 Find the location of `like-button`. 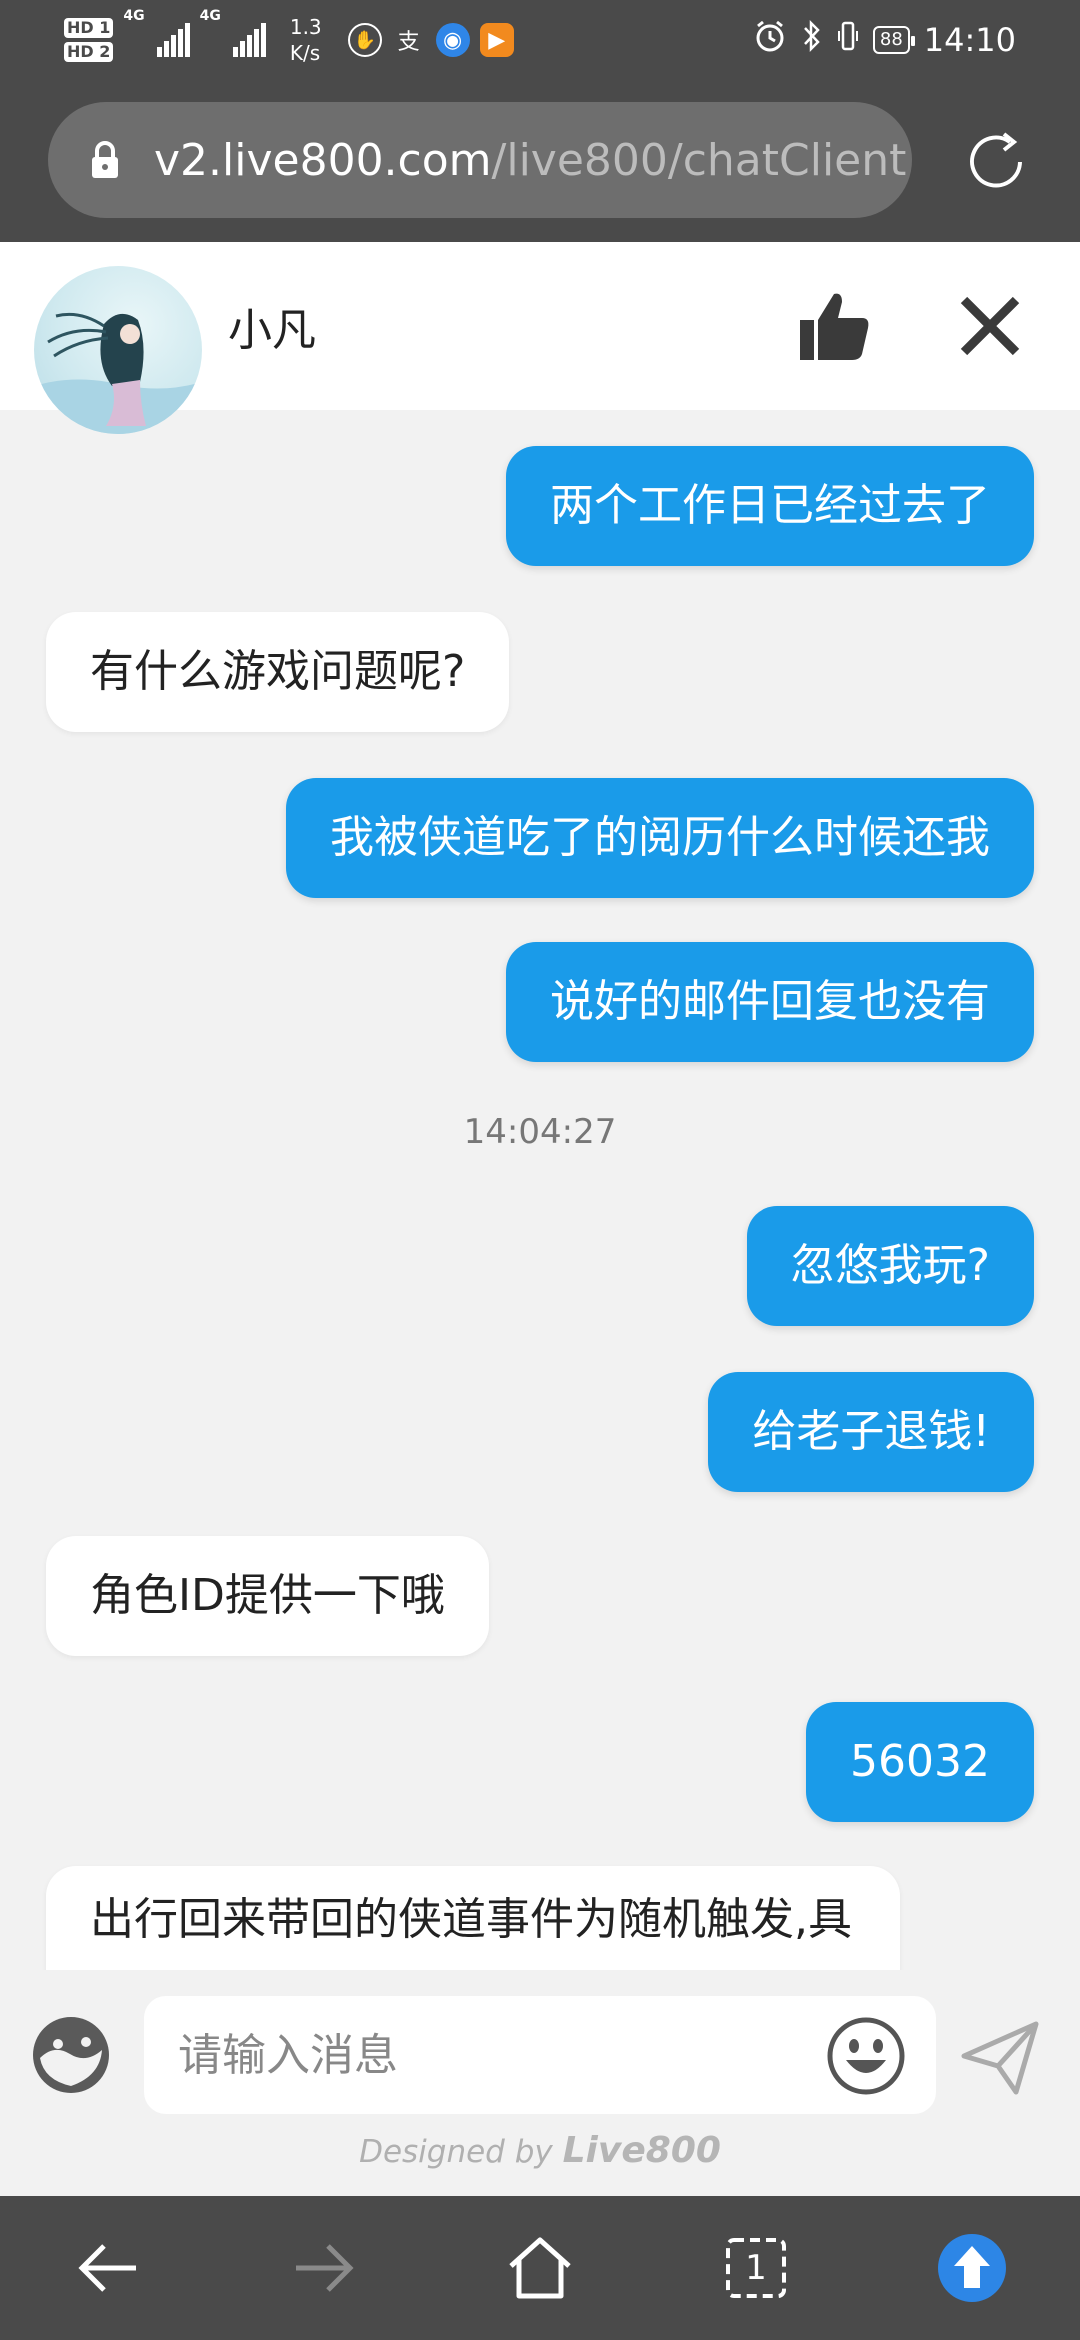

like-button is located at coordinates (834, 326).